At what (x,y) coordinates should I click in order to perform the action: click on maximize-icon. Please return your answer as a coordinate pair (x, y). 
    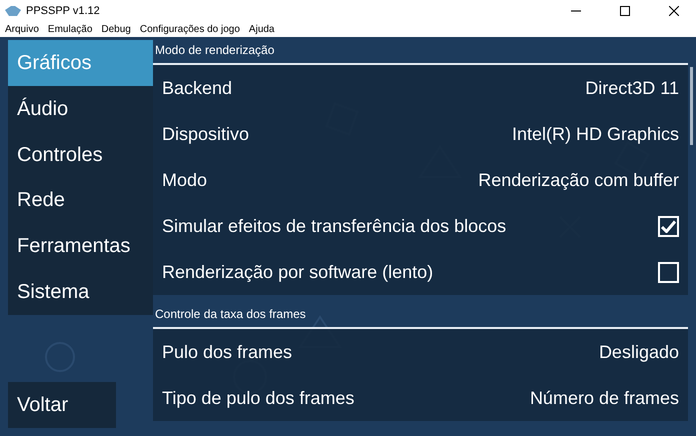
    Looking at the image, I should click on (625, 11).